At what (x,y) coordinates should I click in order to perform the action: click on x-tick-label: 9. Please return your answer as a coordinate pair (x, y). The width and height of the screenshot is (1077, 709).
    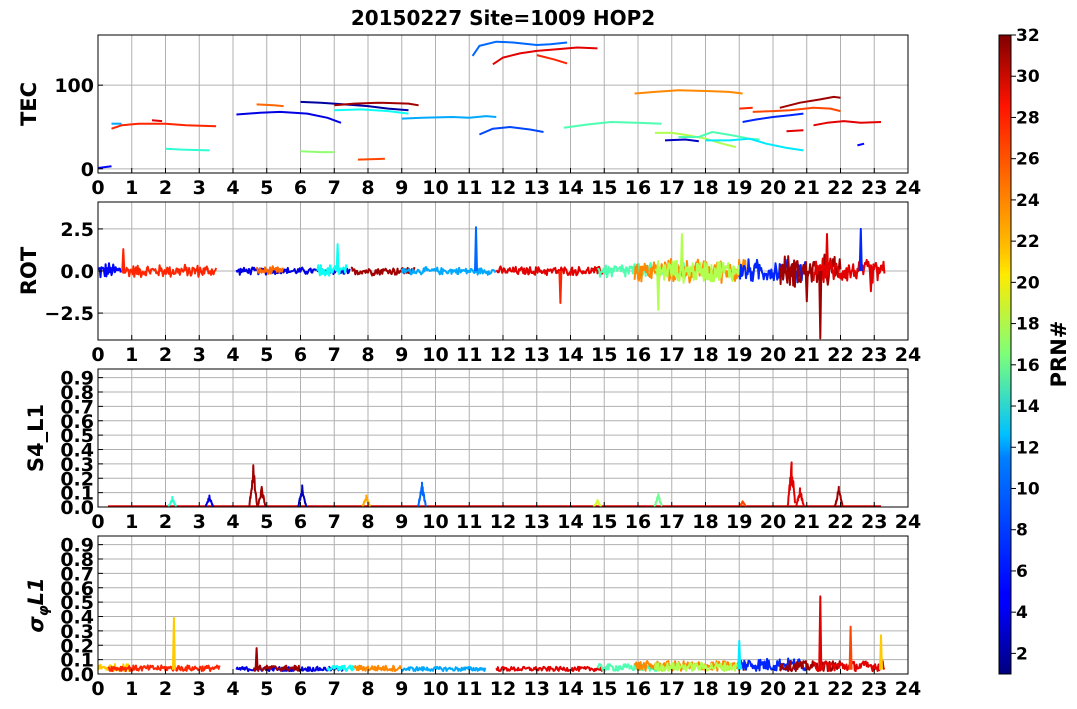
    Looking at the image, I should click on (401, 355).